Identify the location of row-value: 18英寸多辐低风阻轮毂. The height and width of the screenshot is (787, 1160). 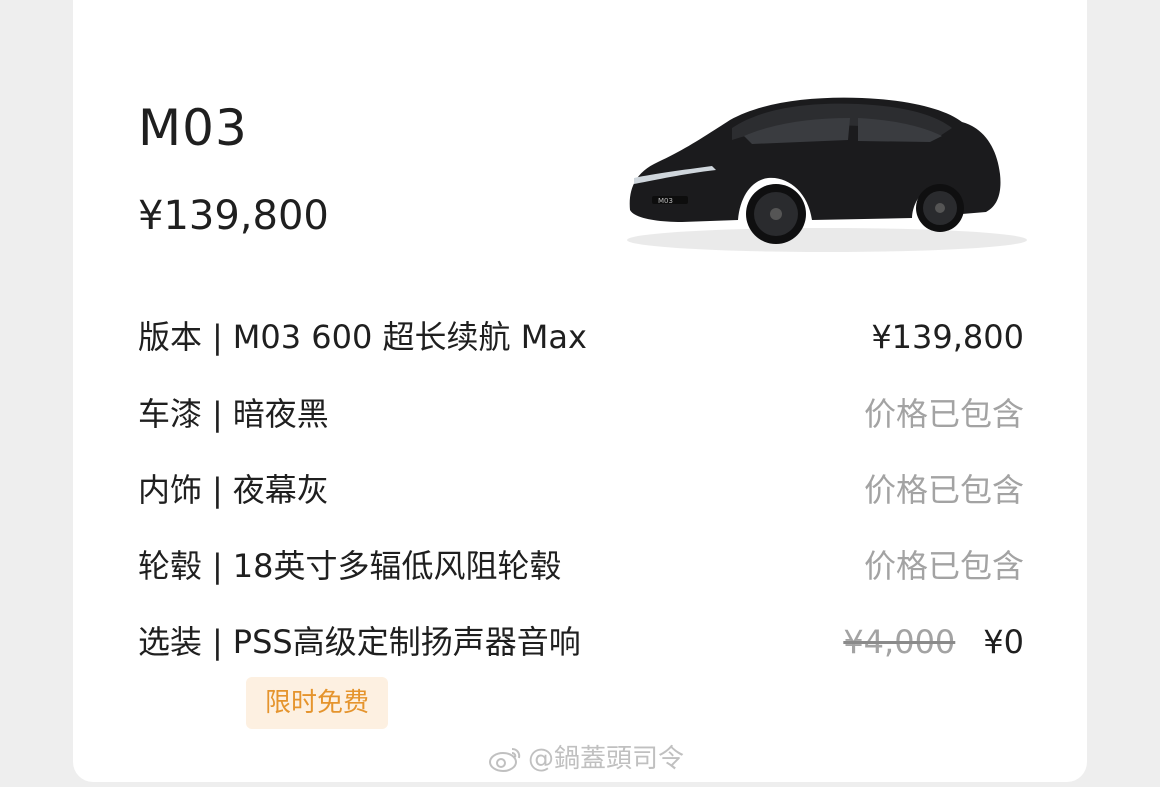
(397, 566).